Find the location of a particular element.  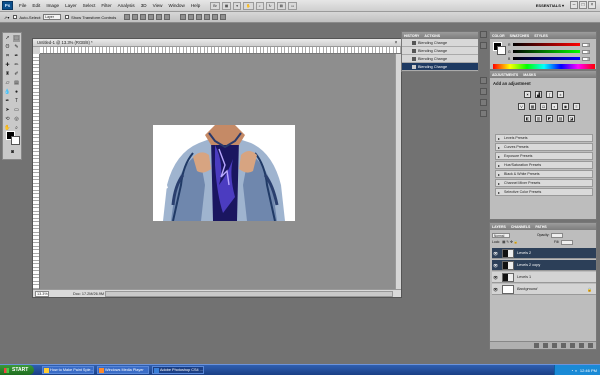

workspace-switcher: ESSENTIALS ▾ is located at coordinates (550, 5).